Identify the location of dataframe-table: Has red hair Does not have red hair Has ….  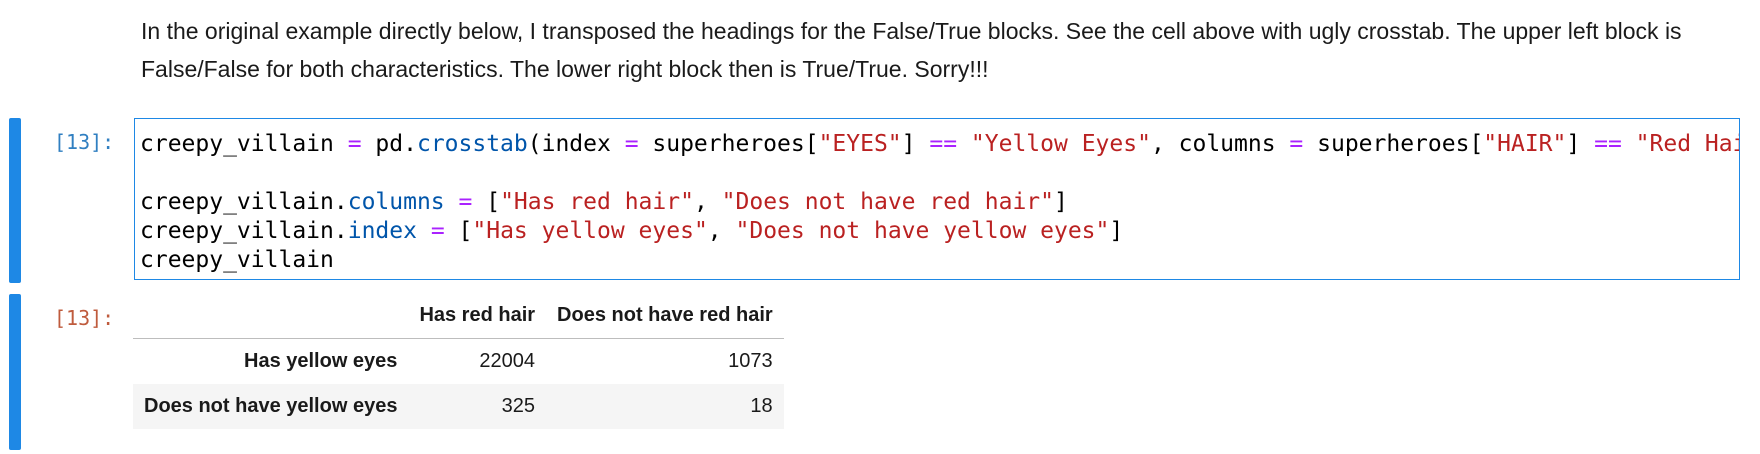
(458, 360).